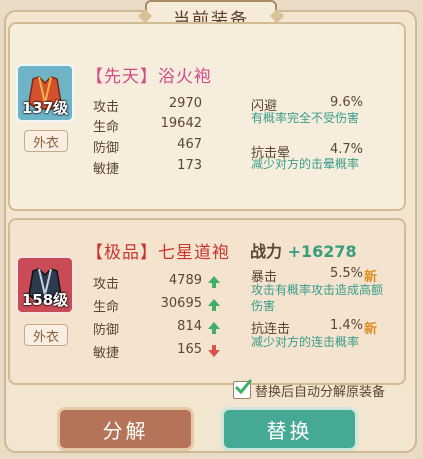 This screenshot has width=423, height=459. I want to click on special-desc: 有概率完全不受伤害, so click(305, 118).